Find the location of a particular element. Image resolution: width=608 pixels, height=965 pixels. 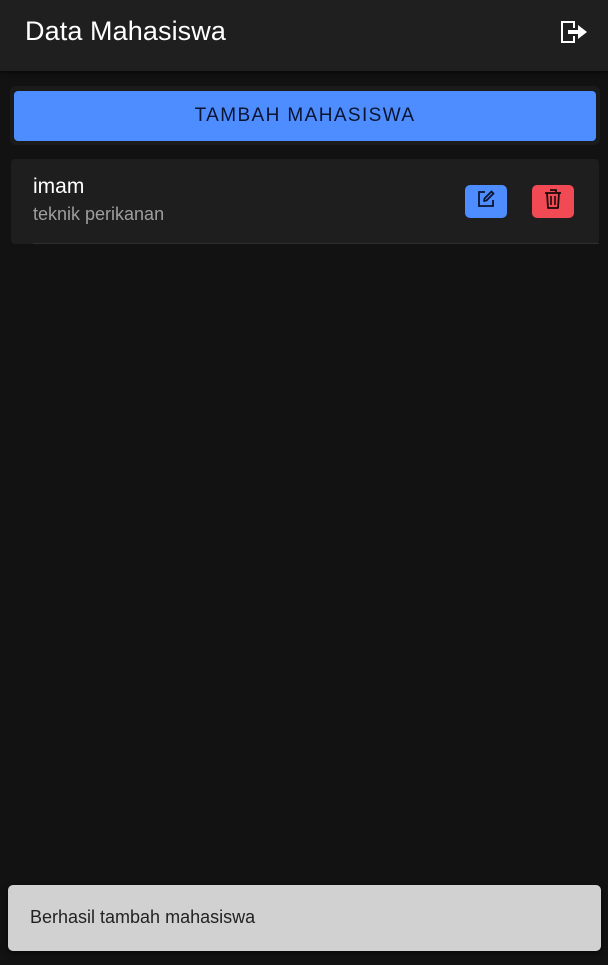

student-list-item: imam teknik perikanan is located at coordinates (305, 201).